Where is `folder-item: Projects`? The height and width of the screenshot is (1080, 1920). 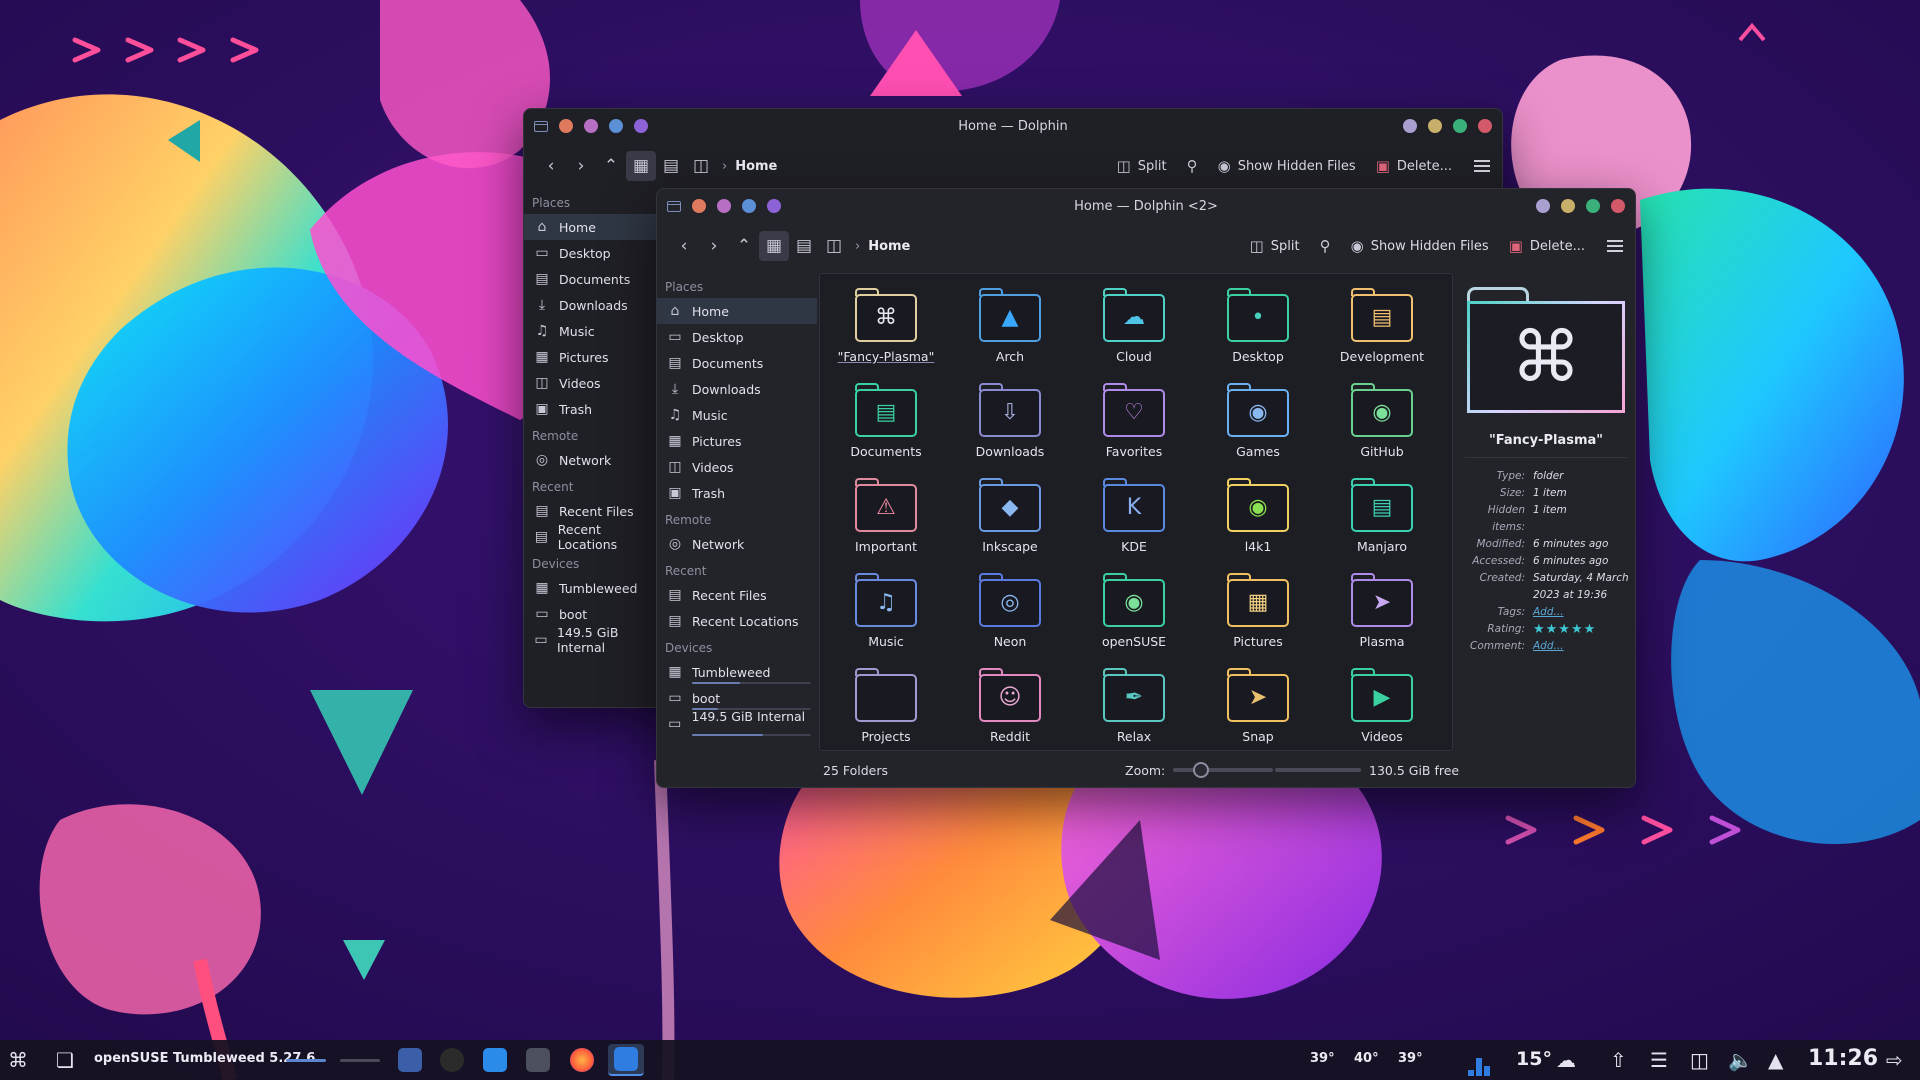 folder-item: Projects is located at coordinates (886, 705).